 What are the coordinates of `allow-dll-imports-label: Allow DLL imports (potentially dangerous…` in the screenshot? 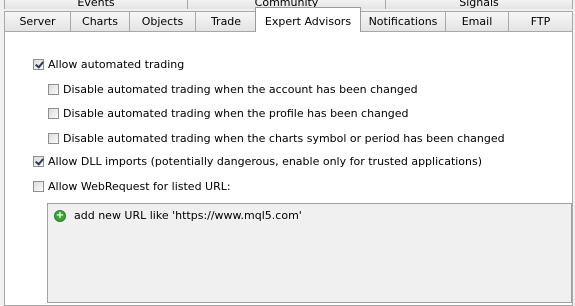 It's located at (265, 161).